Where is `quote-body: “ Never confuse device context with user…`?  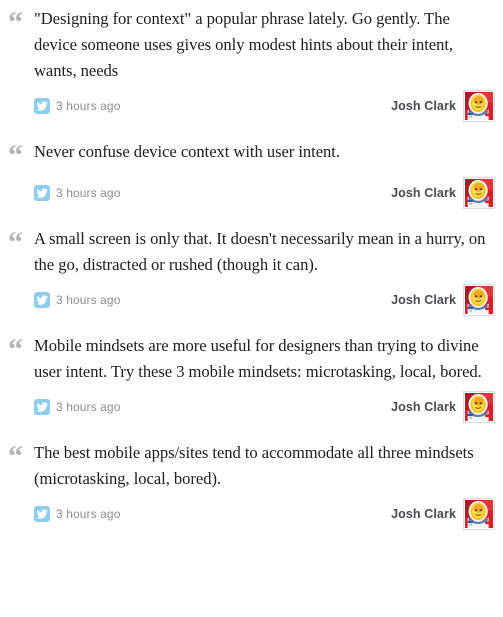 quote-body: “ Never confuse device context with user… is located at coordinates (251, 155).